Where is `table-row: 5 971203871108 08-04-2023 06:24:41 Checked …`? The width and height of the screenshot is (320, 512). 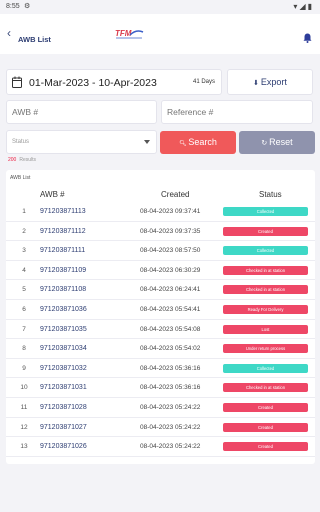
table-row: 5 971203871108 08-04-2023 06:24:41 Checked … is located at coordinates (160, 290).